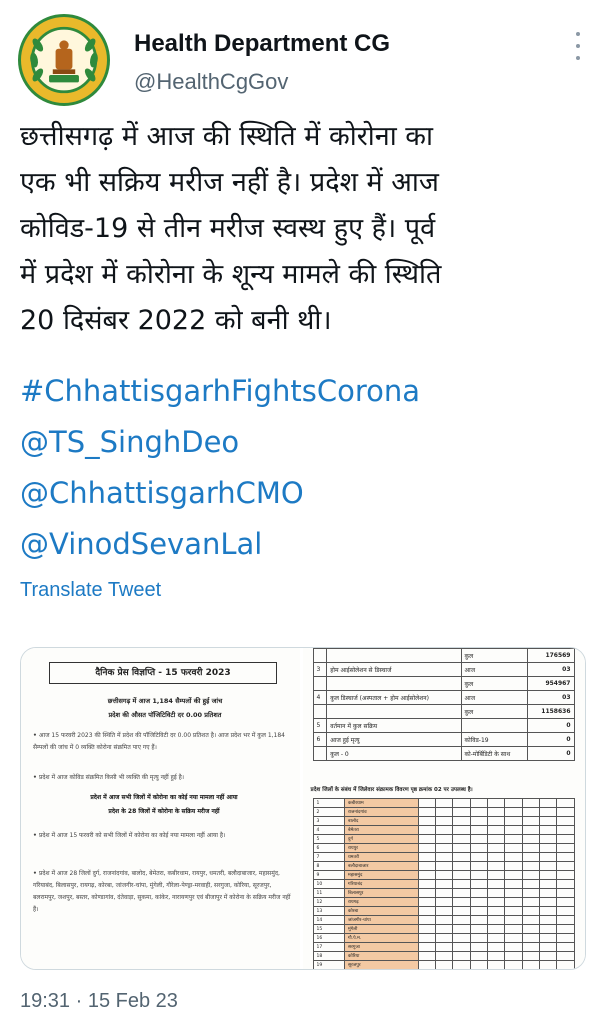 Image resolution: width=607 pixels, height=1024 pixels. Describe the element at coordinates (303, 60) in the screenshot. I see `tweet-header: Health Department CG @HealthCgGov` at that location.